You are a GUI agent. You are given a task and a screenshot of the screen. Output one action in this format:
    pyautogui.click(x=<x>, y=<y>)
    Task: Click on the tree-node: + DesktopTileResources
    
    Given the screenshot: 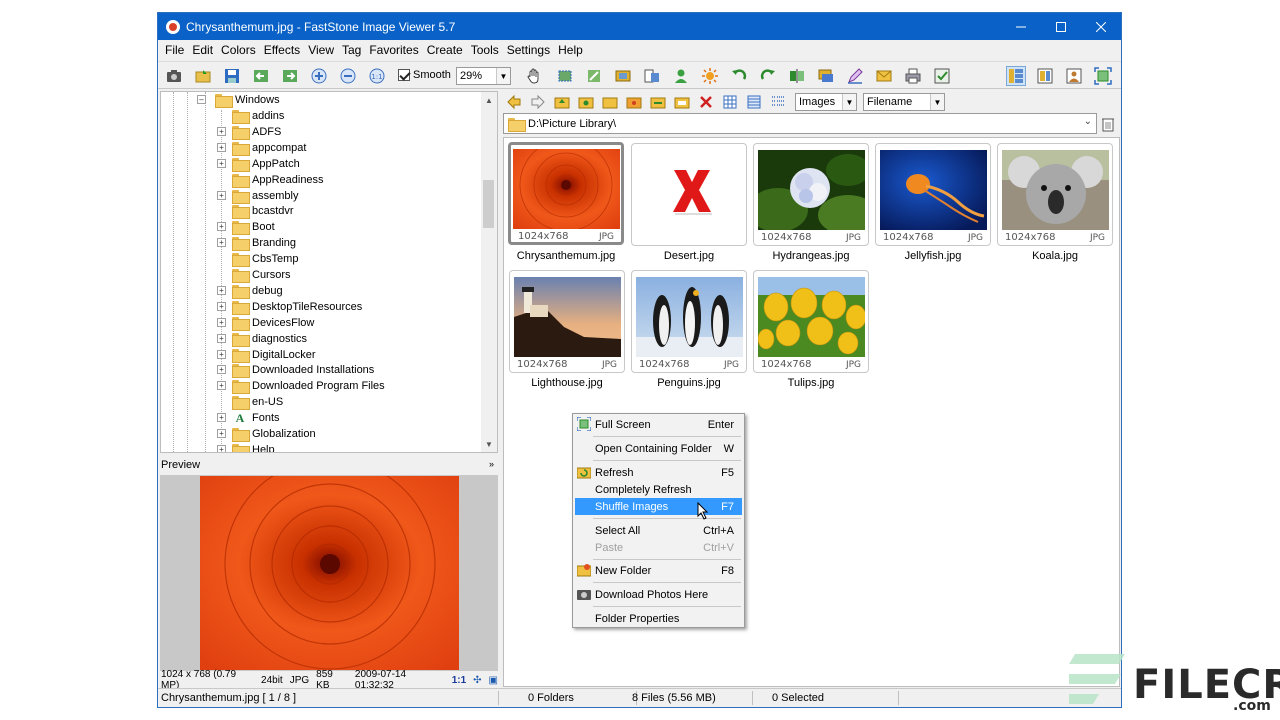 What is the action you would take?
    pyautogui.click(x=289, y=307)
    